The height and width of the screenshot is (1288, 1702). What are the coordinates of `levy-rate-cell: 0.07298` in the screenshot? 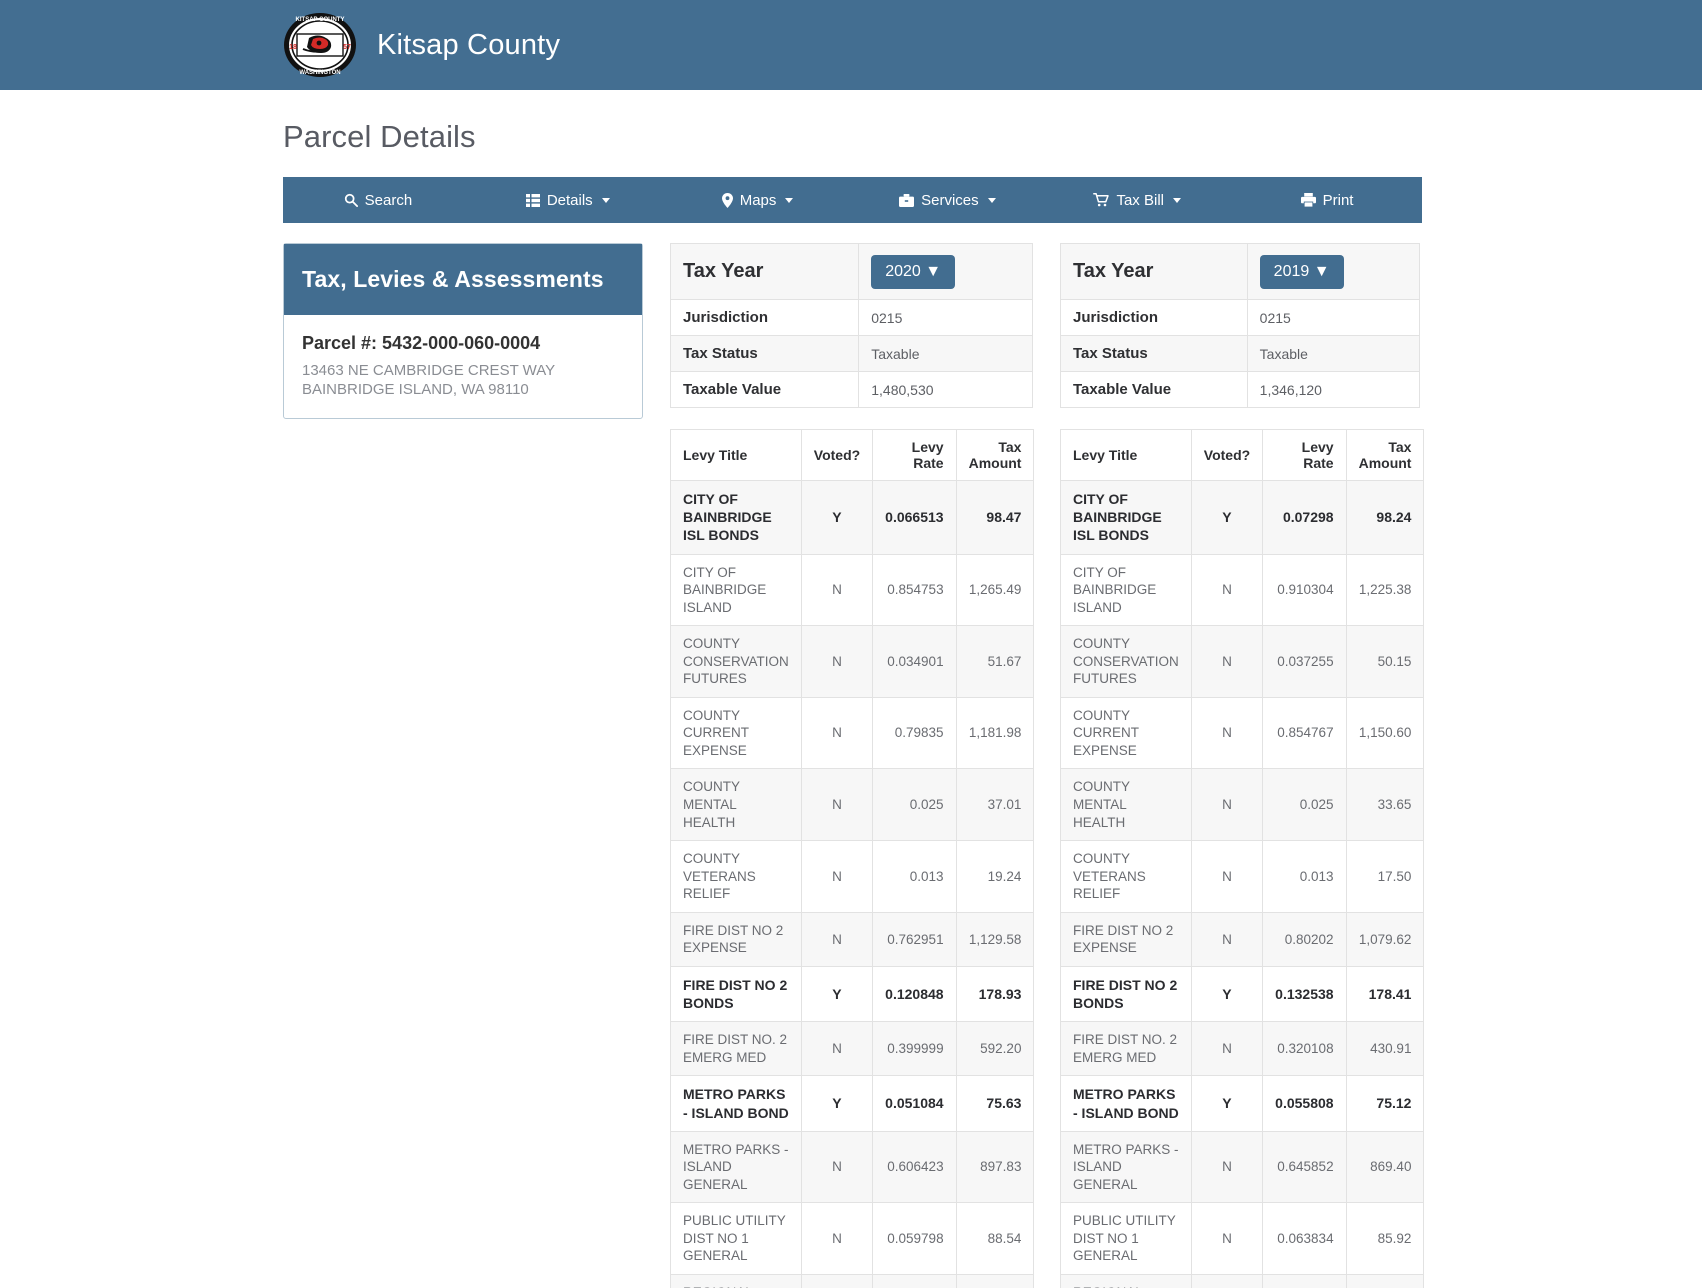 It's located at (1304, 517).